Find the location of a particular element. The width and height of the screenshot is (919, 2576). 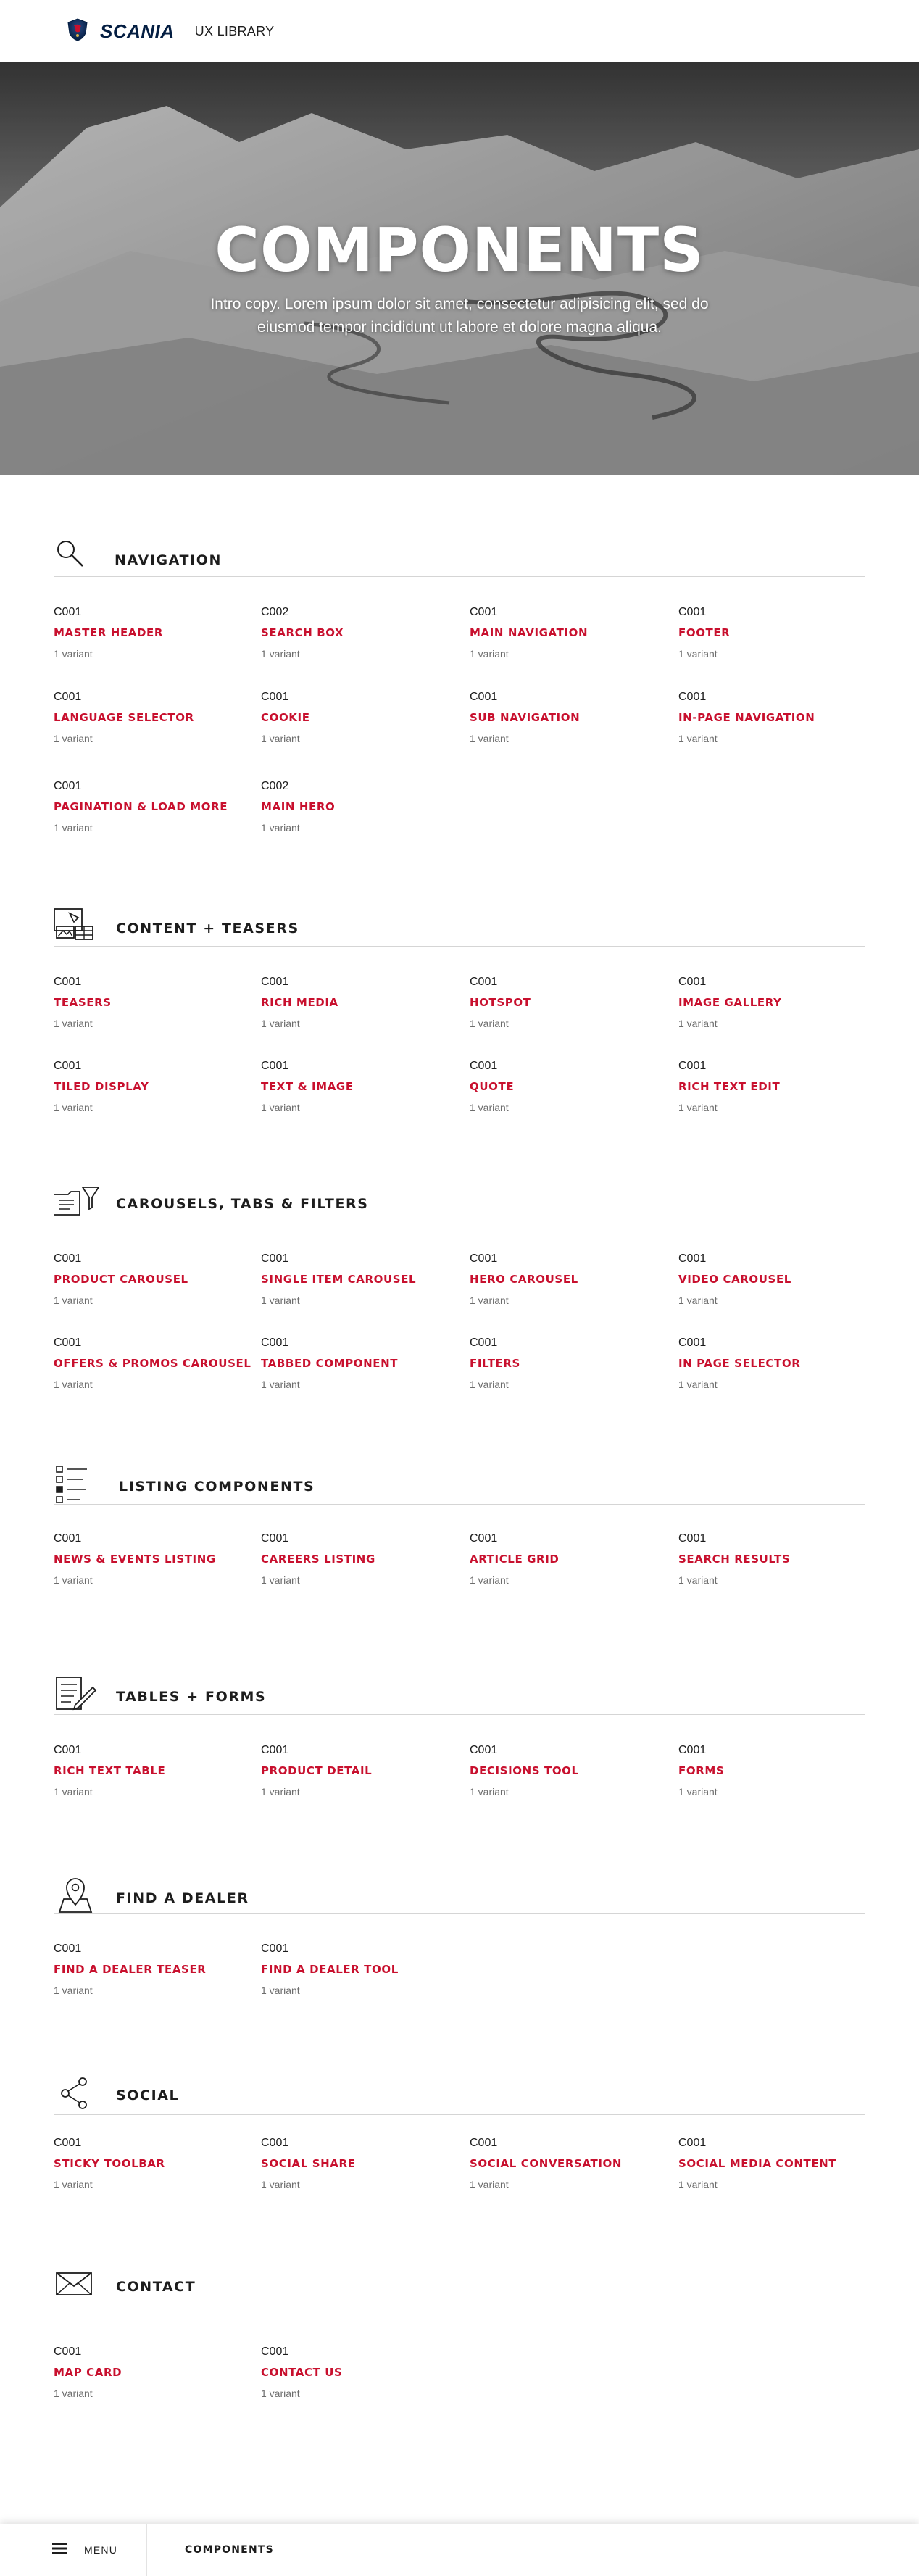

component-card: C001 QUOTE 1 variant is located at coordinates (571, 1086).